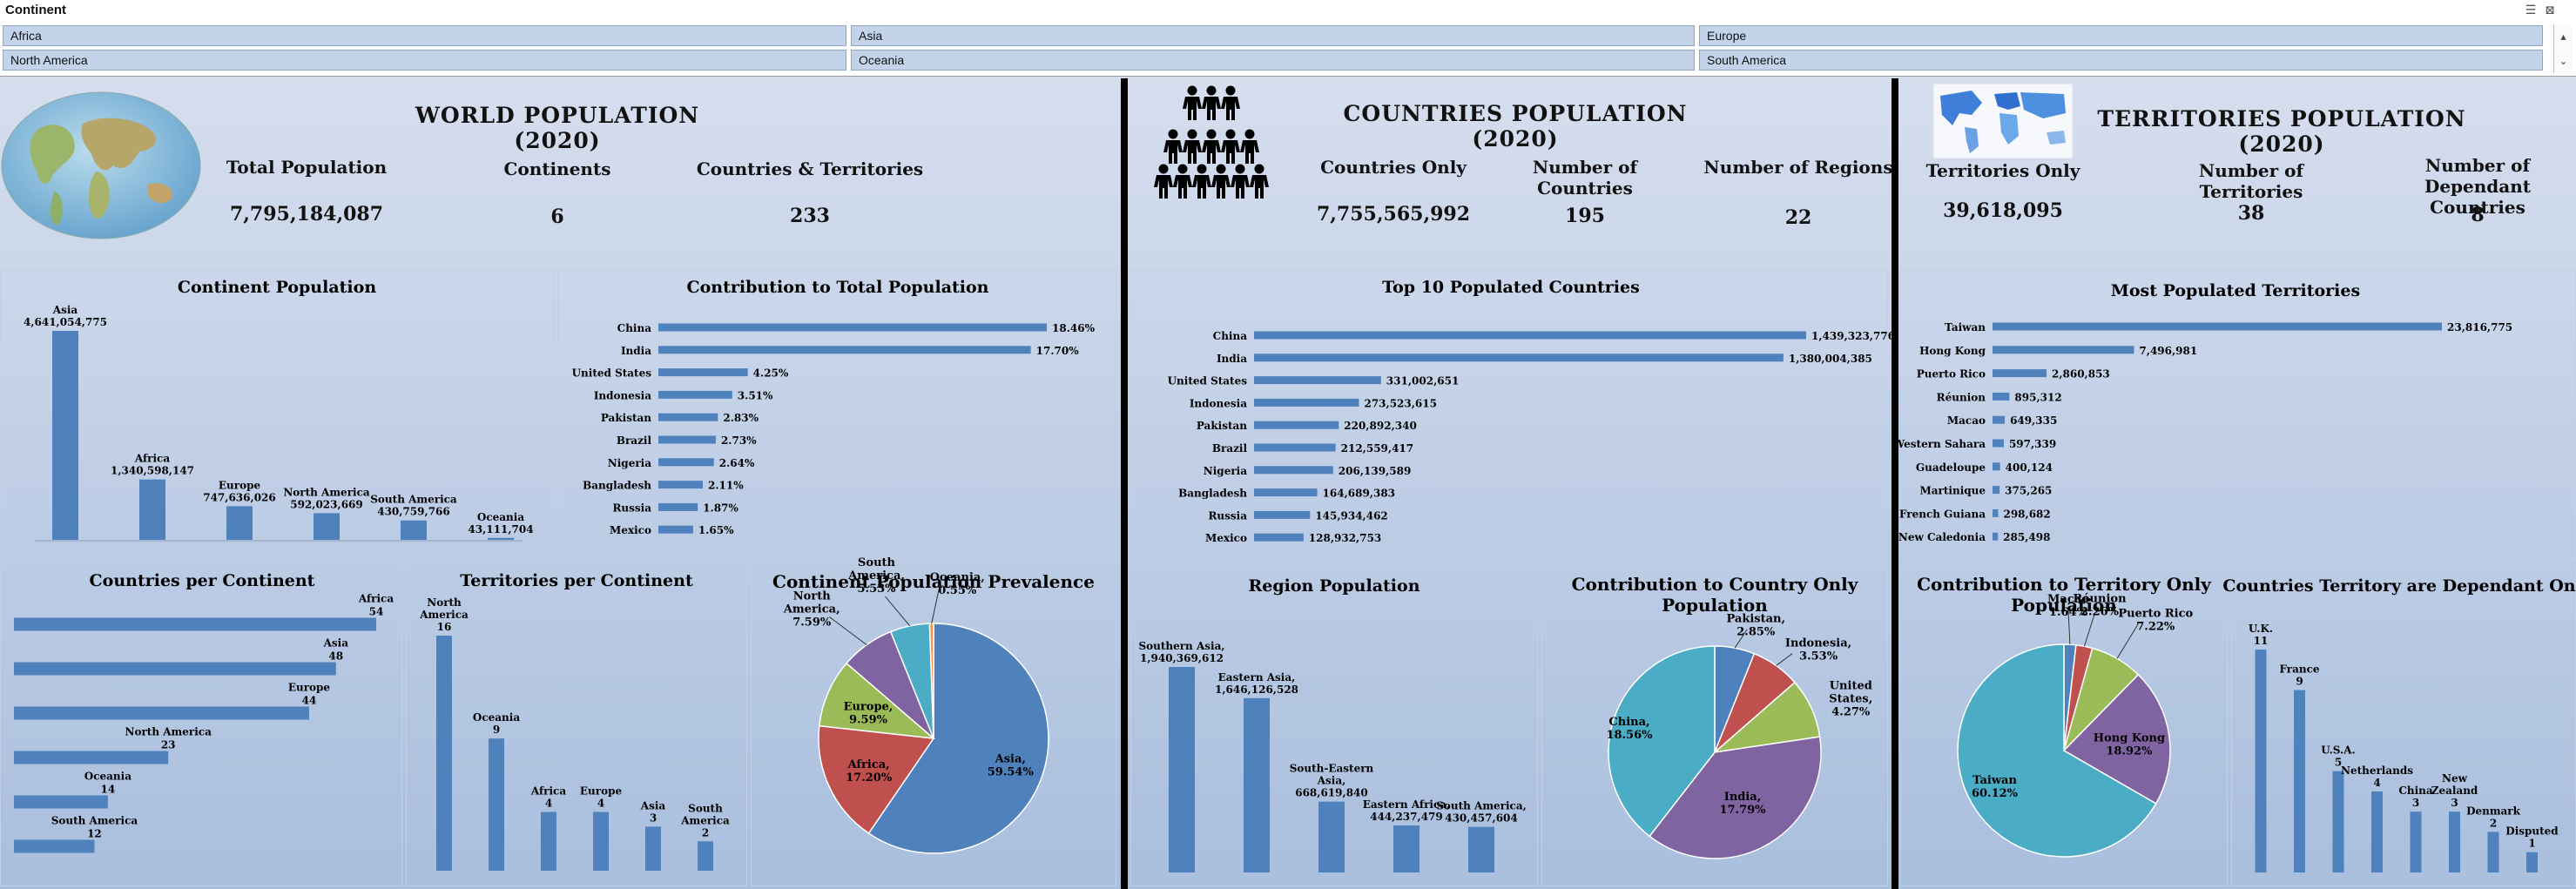  Describe the element at coordinates (1942, 537) in the screenshot. I see `category-label: New Caledonia` at that location.